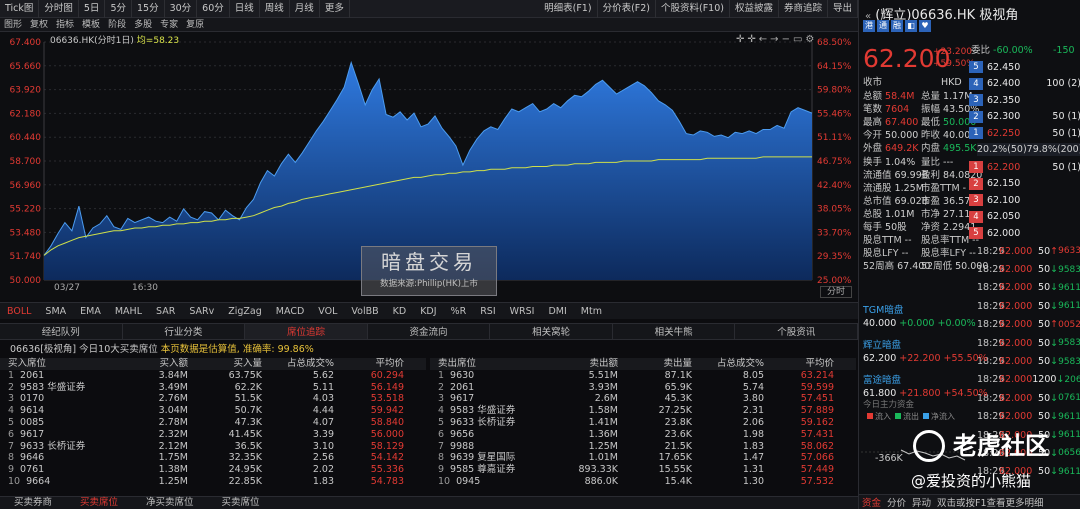 The height and width of the screenshot is (509, 1080). Describe the element at coordinates (627, 9) in the screenshot. I see `toolbar-right-item: 分价表(F2)` at that location.